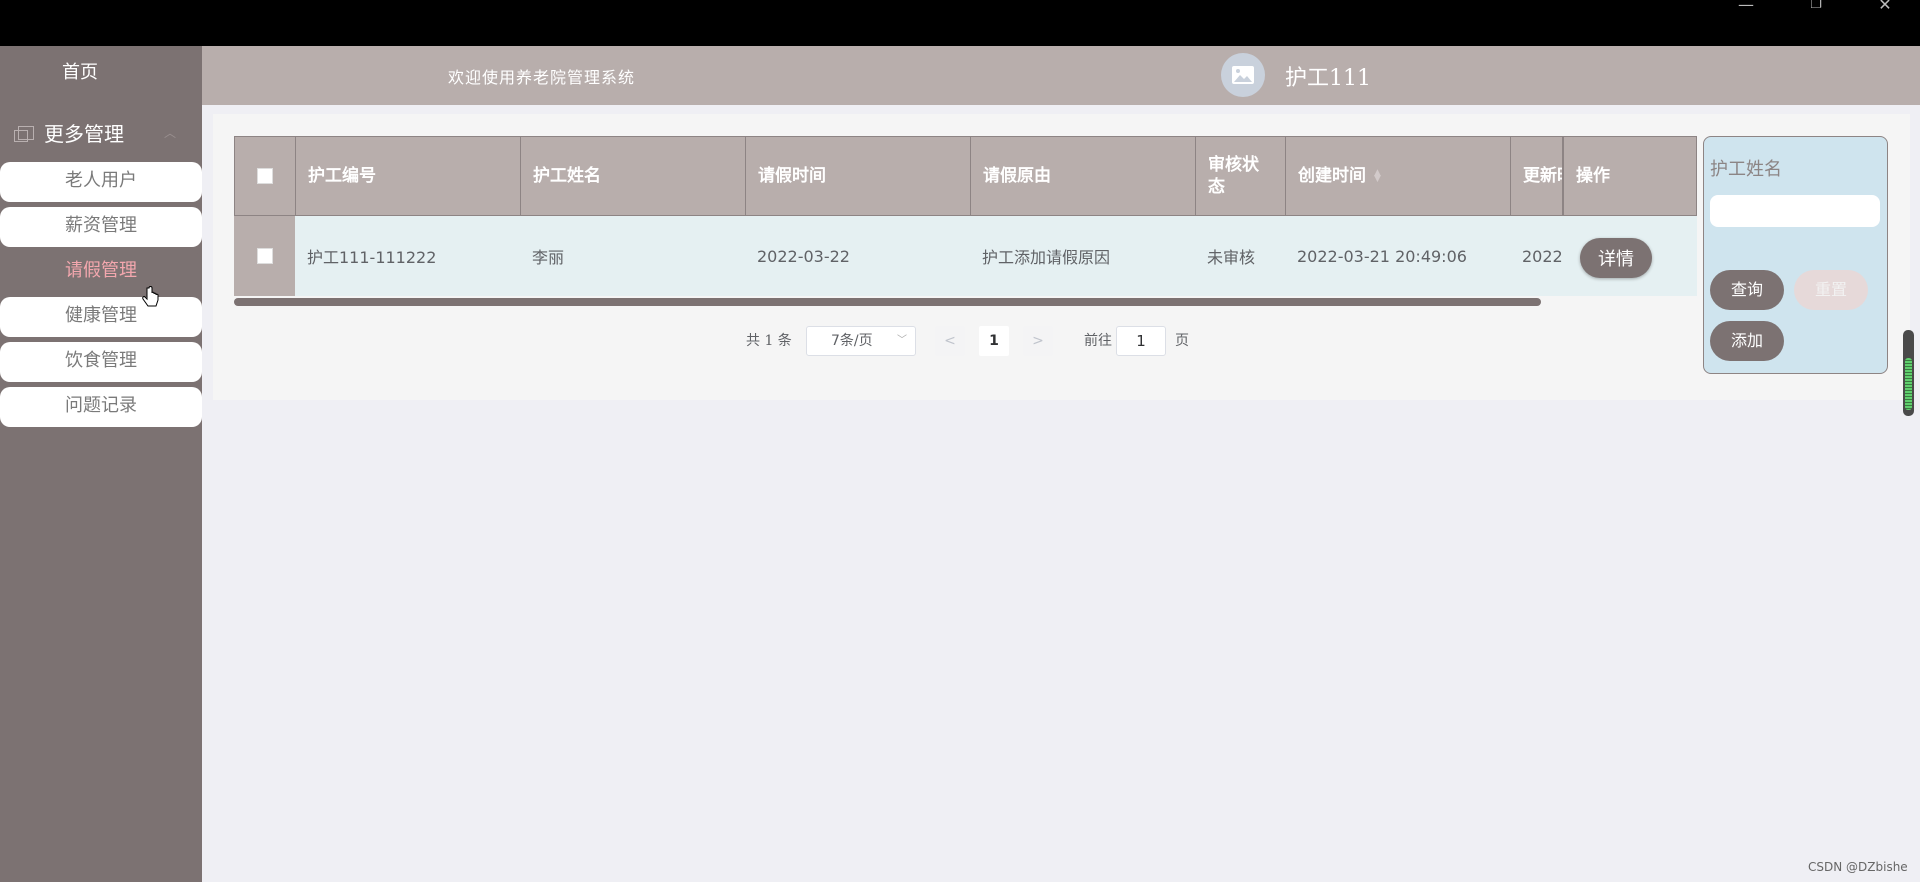 Image resolution: width=1920 pixels, height=882 pixels. I want to click on add-button: 添加, so click(1747, 341).